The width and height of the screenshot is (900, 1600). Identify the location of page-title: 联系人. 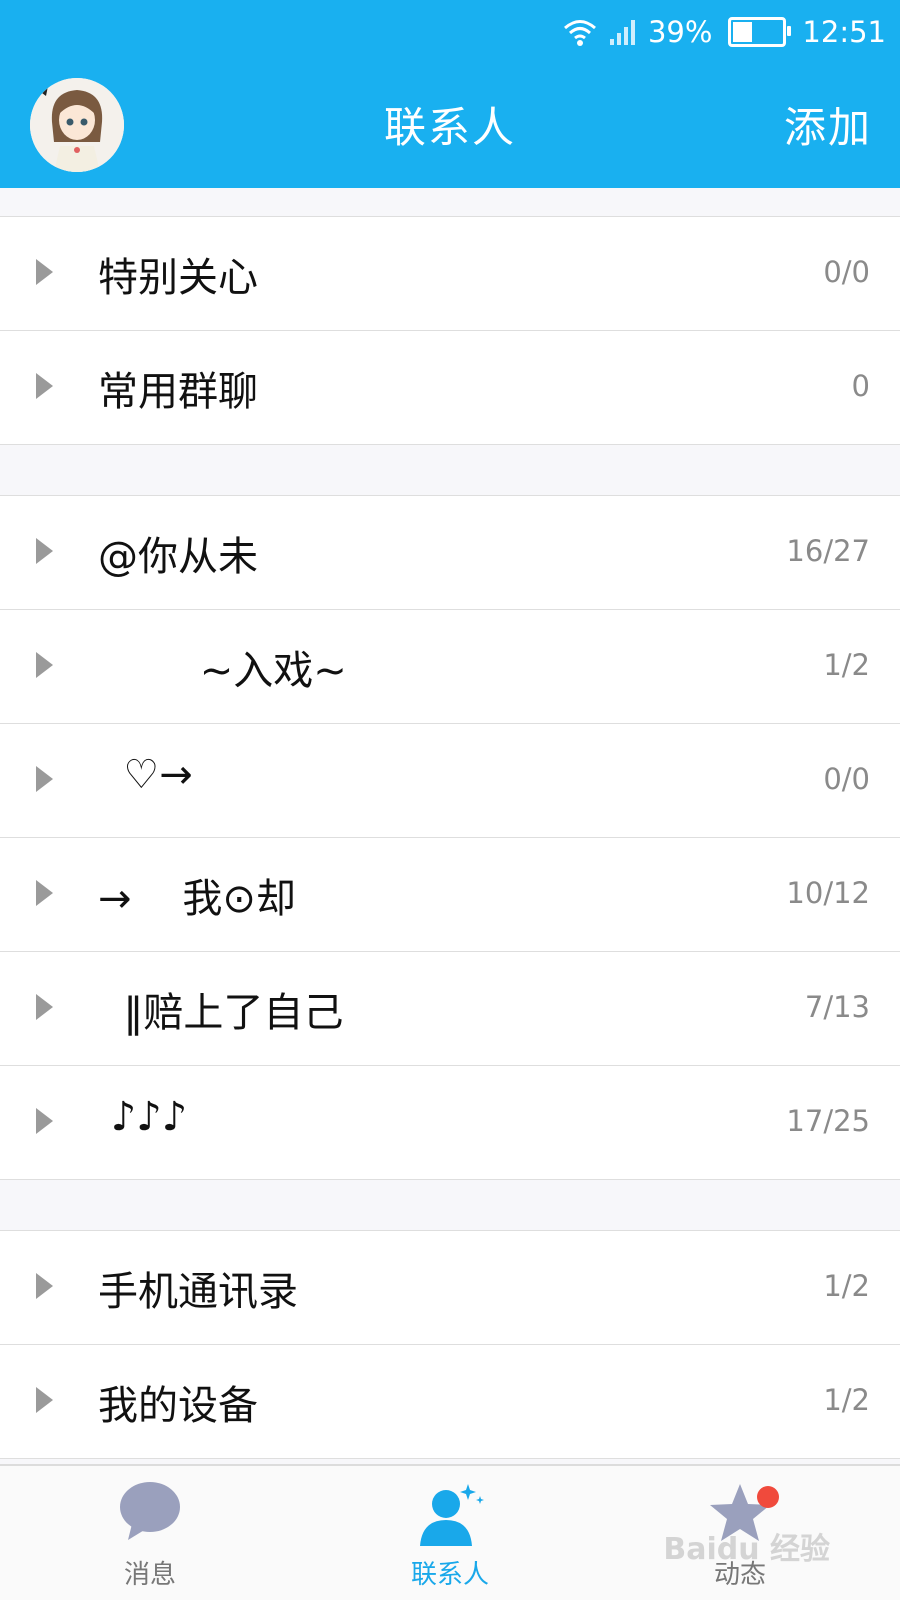
(449, 127).